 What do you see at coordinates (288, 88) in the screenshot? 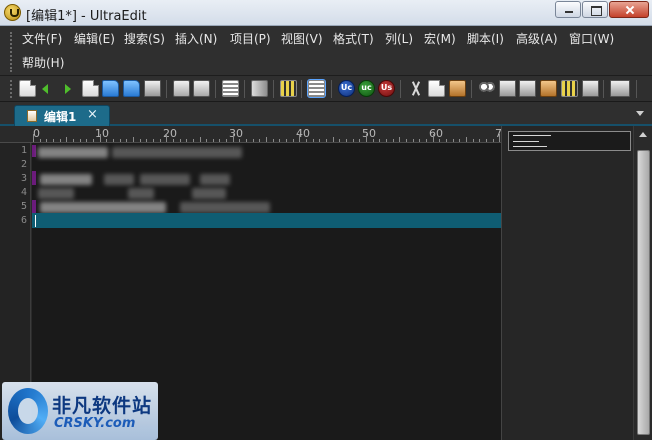
I see `column-mode-icon` at bounding box center [288, 88].